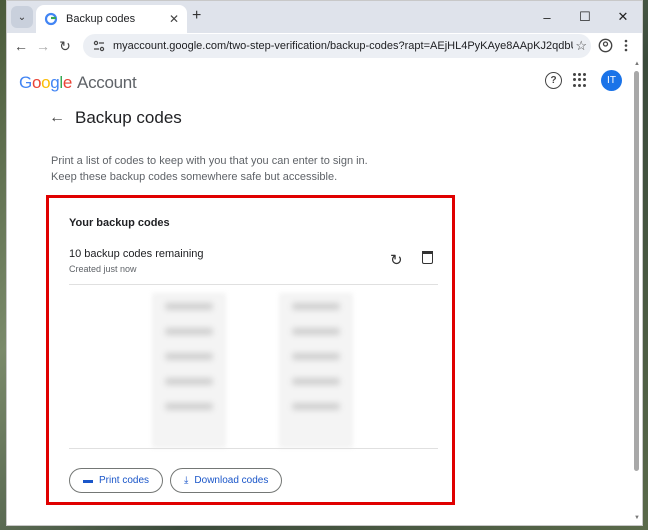  What do you see at coordinates (65, 46) in the screenshot?
I see `reload-button: ↻` at bounding box center [65, 46].